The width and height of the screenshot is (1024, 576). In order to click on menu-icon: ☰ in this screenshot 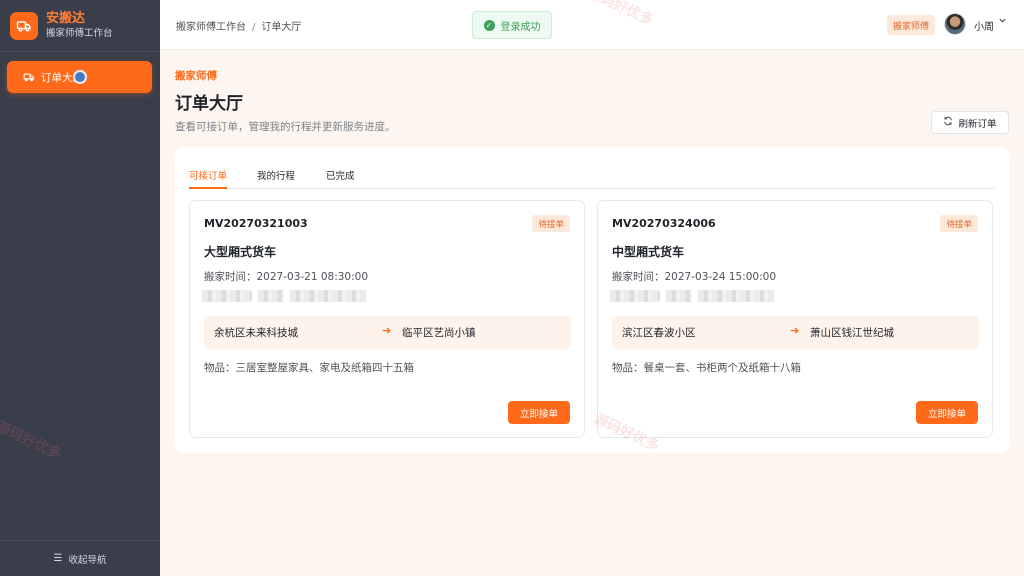, I will do `click(58, 558)`.